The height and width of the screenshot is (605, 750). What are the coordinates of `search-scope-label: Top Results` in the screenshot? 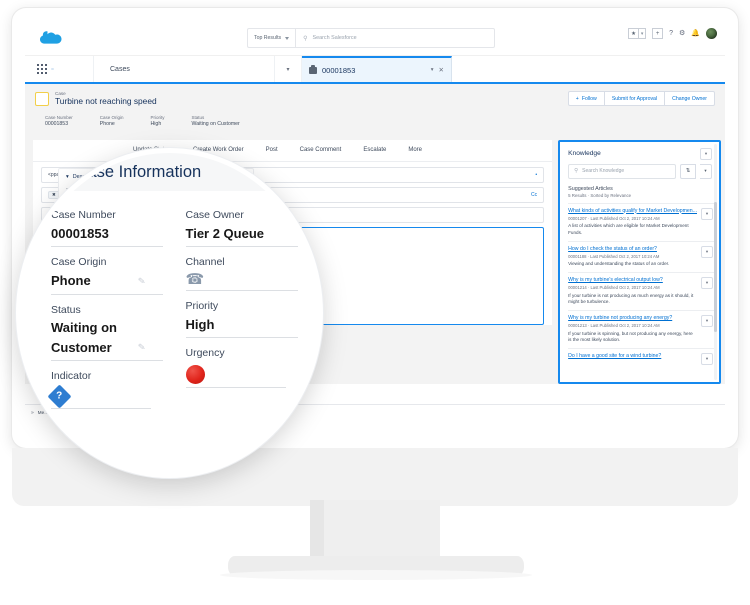 It's located at (268, 38).